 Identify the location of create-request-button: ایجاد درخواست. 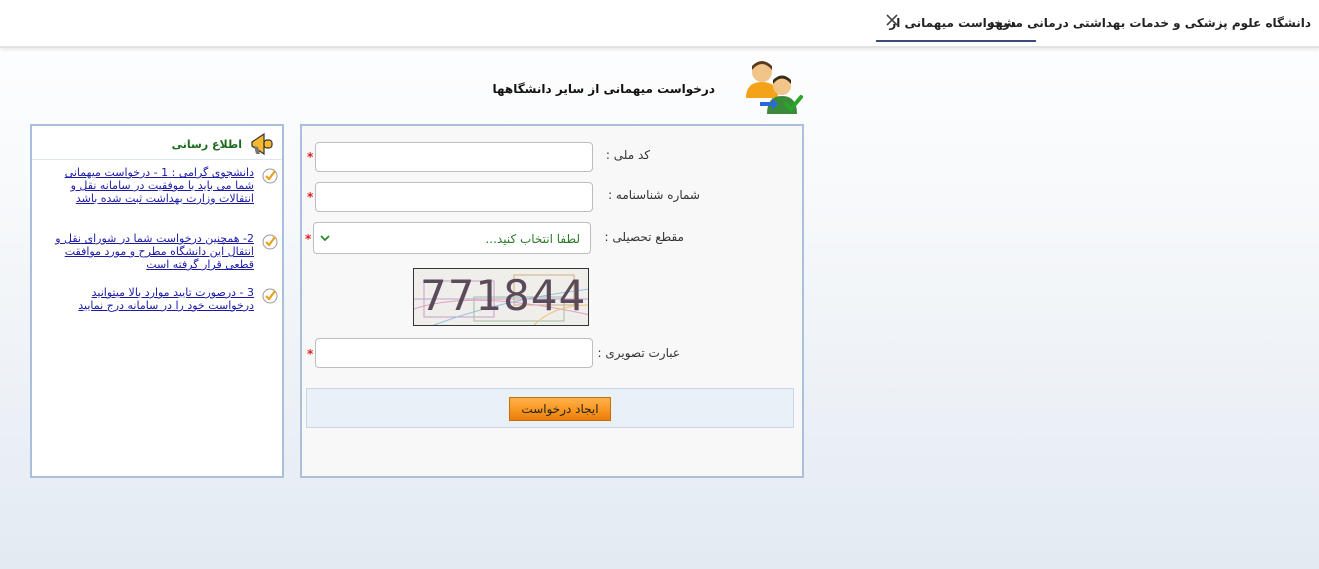
(560, 409).